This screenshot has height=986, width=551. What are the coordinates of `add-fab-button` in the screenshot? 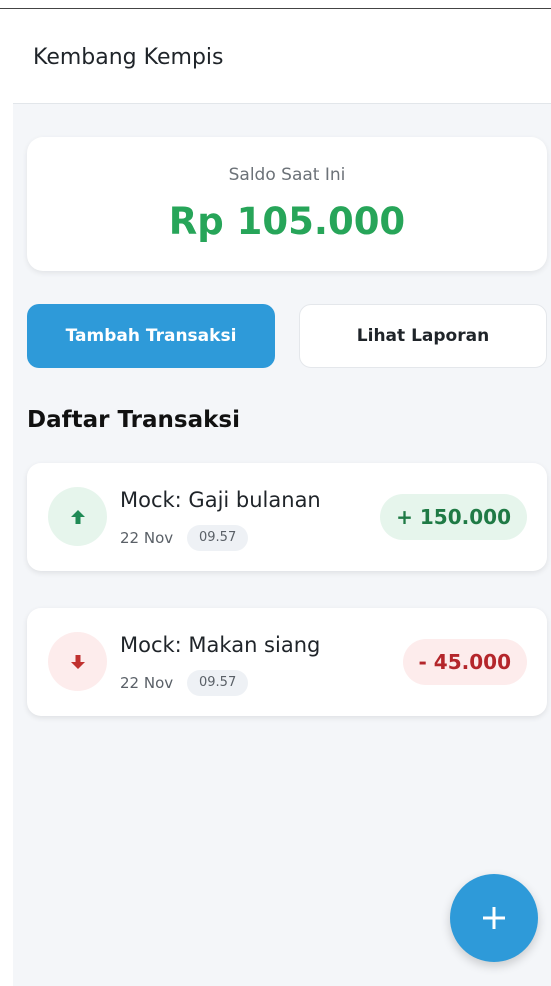 It's located at (494, 918).